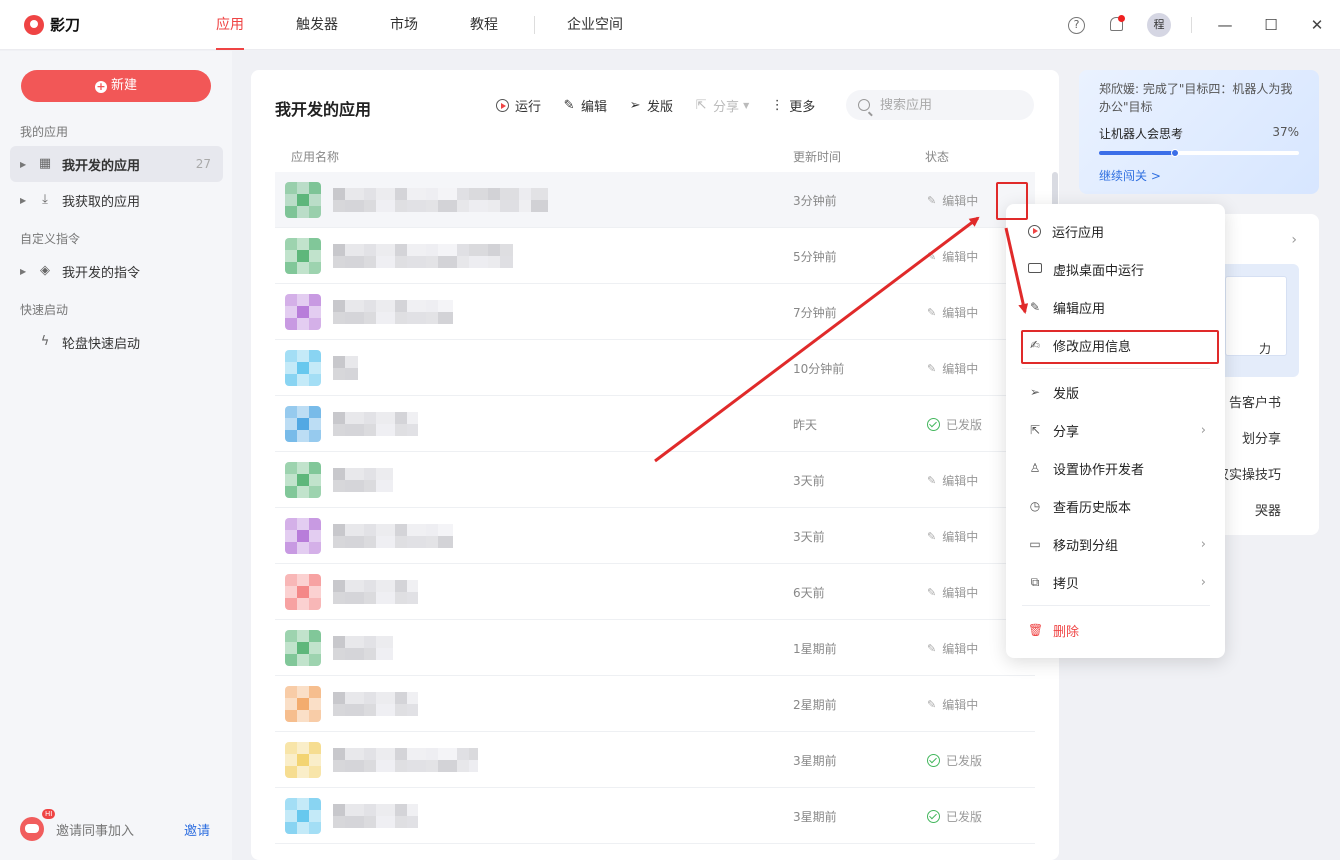  What do you see at coordinates (815, 761) in the screenshot?
I see `row-updated-time: 3星期前` at bounding box center [815, 761].